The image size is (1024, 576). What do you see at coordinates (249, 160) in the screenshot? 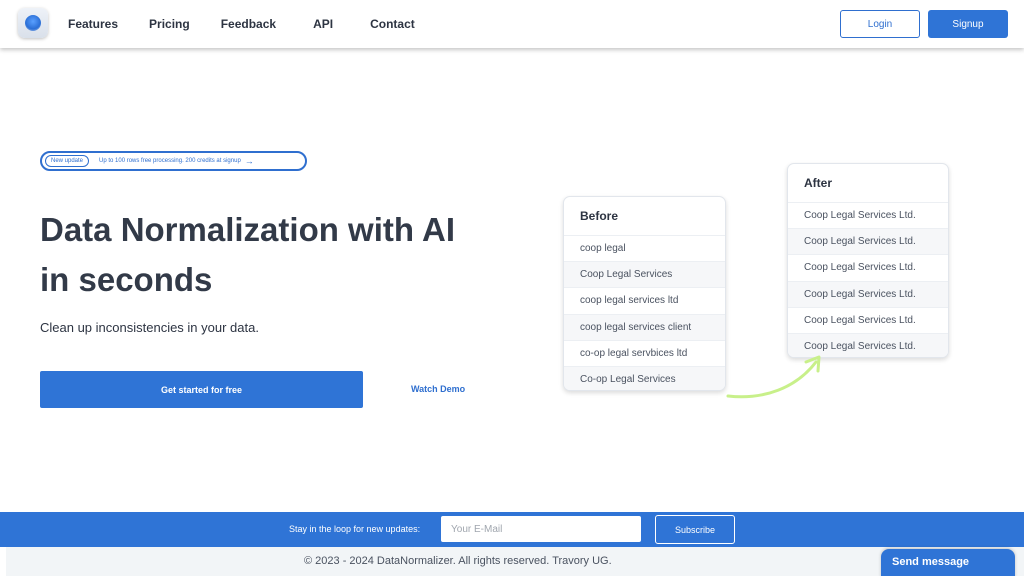
I see `arrow-right-icon: →` at bounding box center [249, 160].